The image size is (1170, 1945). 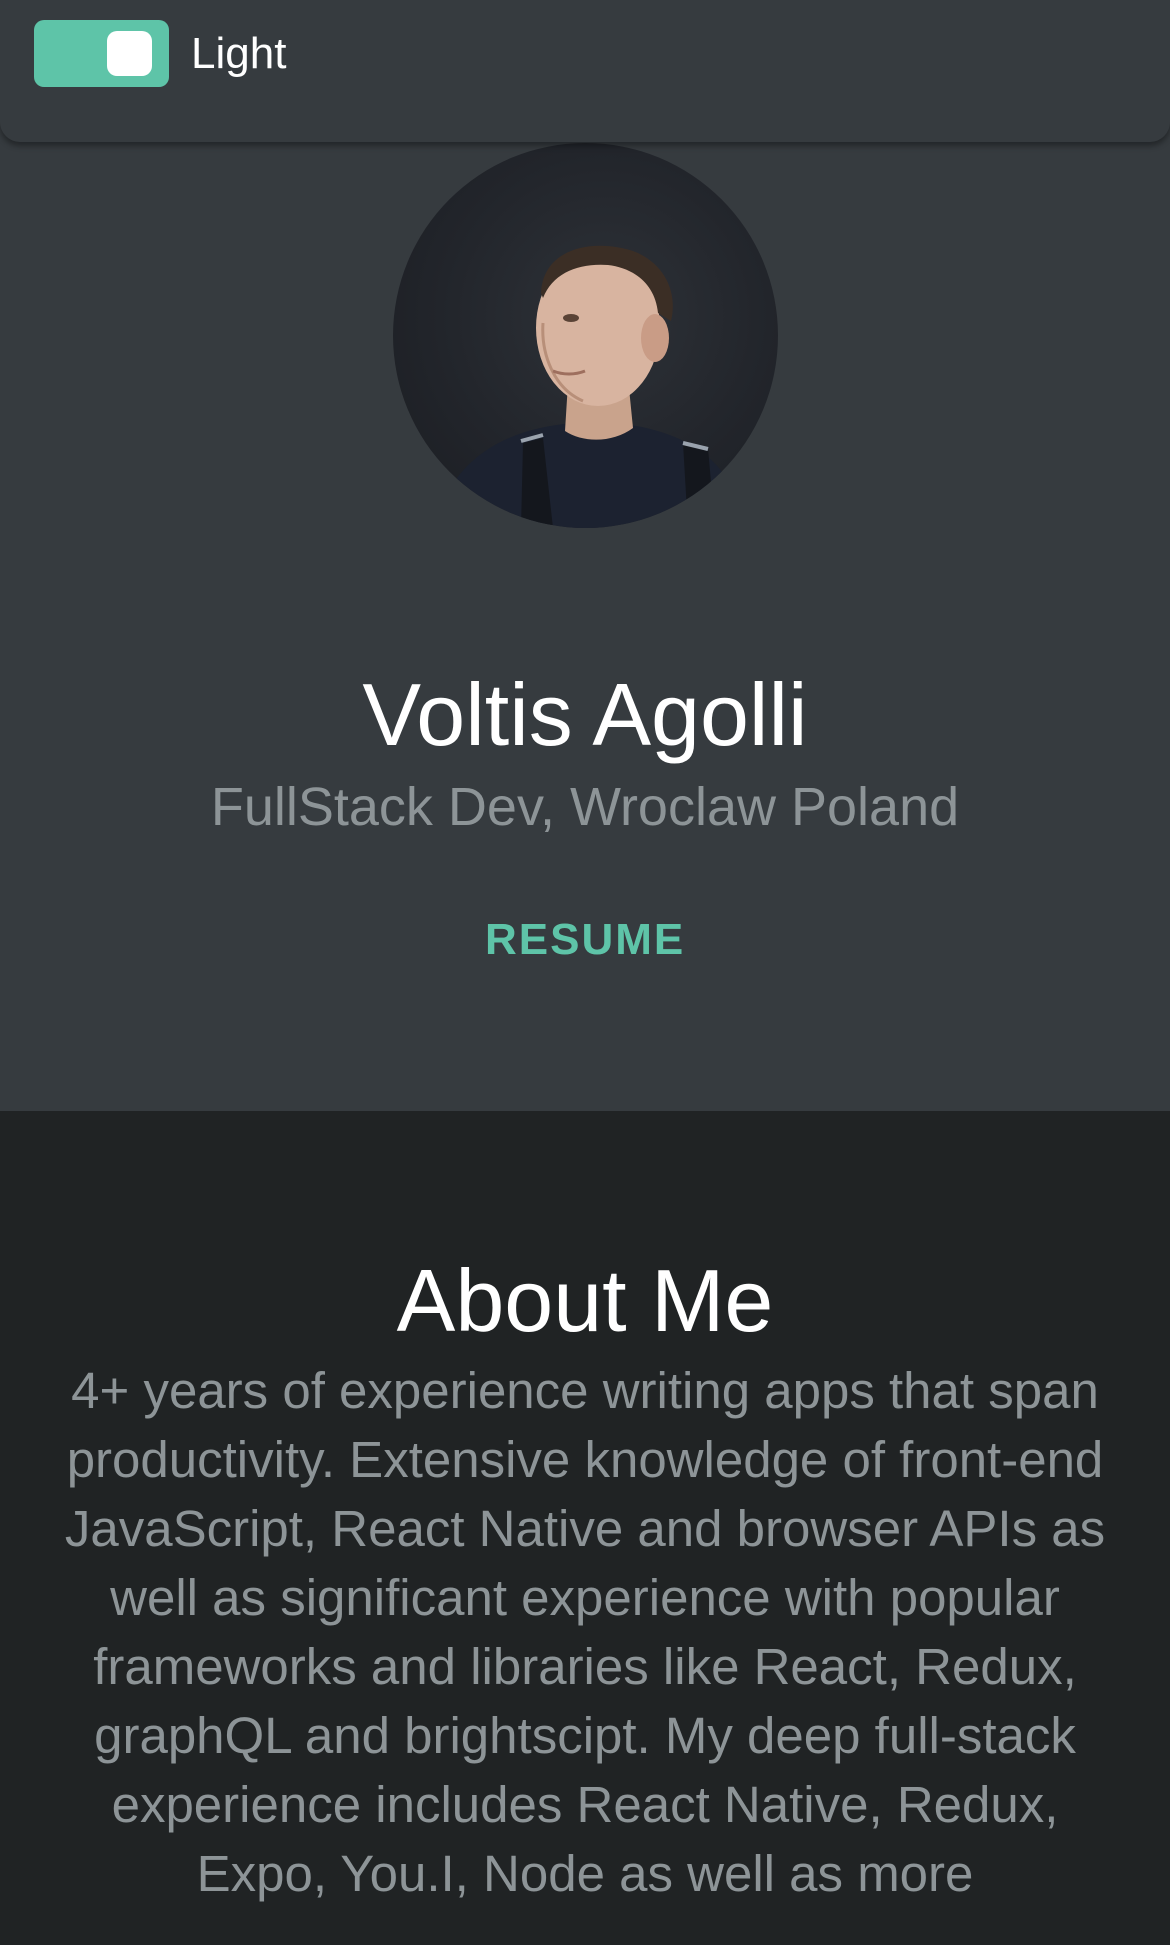 I want to click on theme-toggle, so click(x=101, y=53).